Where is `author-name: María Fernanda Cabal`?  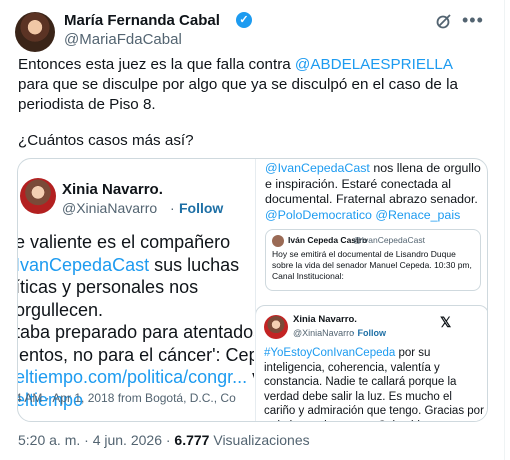
author-name: María Fernanda Cabal is located at coordinates (142, 20).